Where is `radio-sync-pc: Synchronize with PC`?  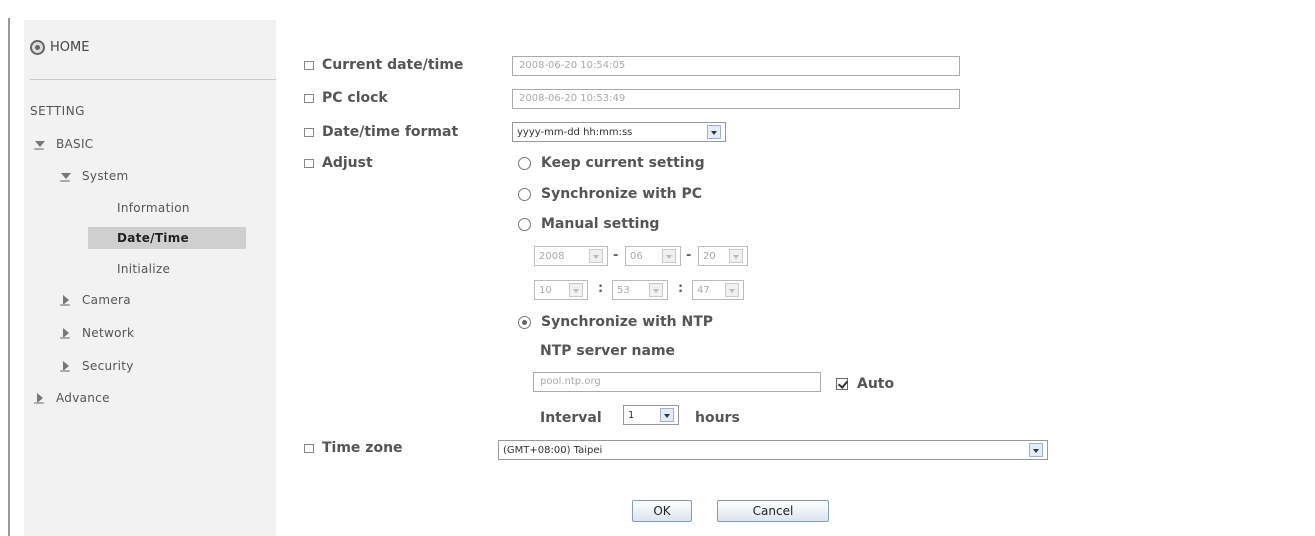 radio-sync-pc: Synchronize with PC is located at coordinates (610, 194).